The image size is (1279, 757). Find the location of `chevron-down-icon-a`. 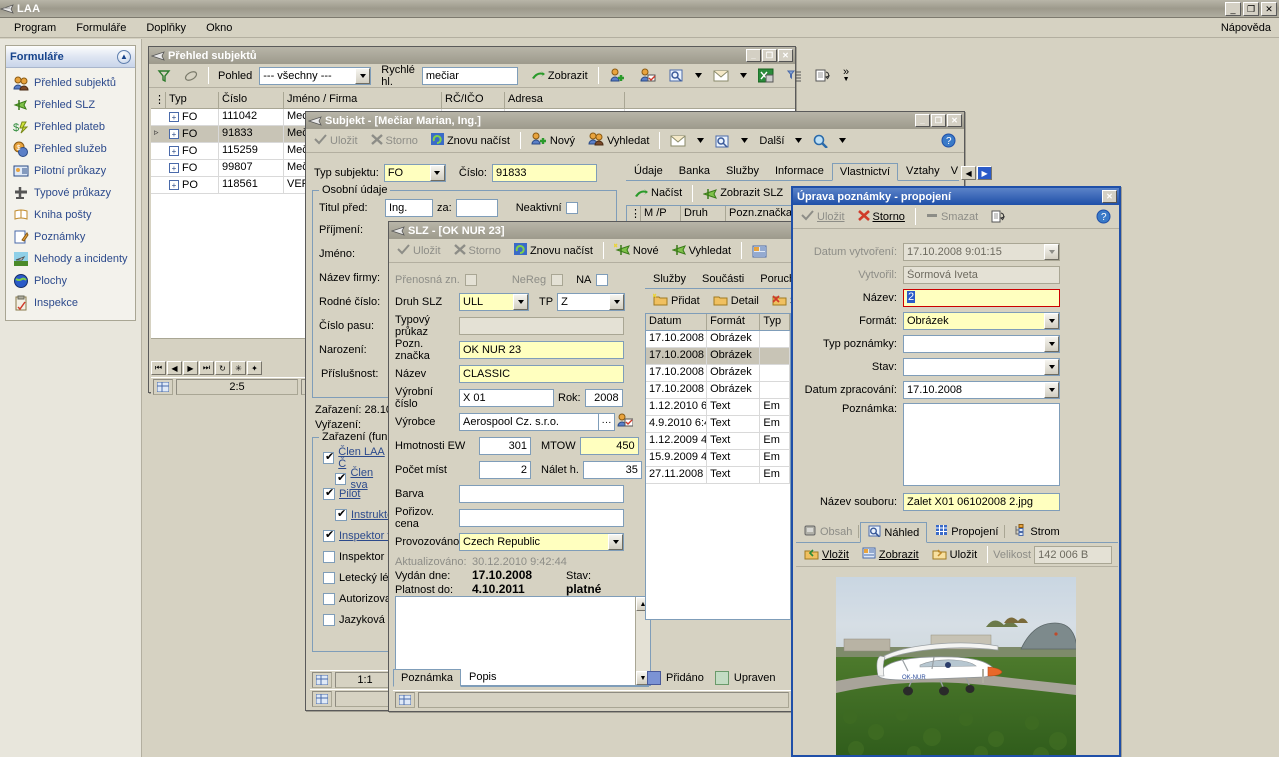

chevron-down-icon-a is located at coordinates (700, 140).